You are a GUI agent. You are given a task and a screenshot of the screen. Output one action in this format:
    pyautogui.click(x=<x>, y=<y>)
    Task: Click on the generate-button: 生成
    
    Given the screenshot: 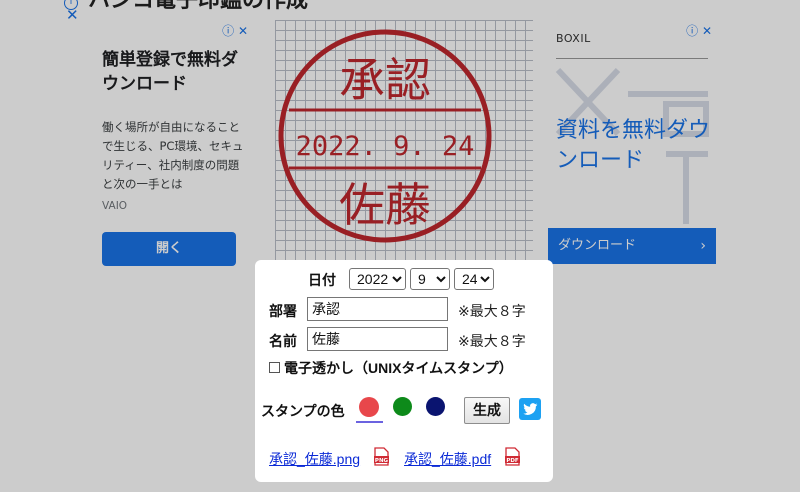 What is the action you would take?
    pyautogui.click(x=487, y=410)
    